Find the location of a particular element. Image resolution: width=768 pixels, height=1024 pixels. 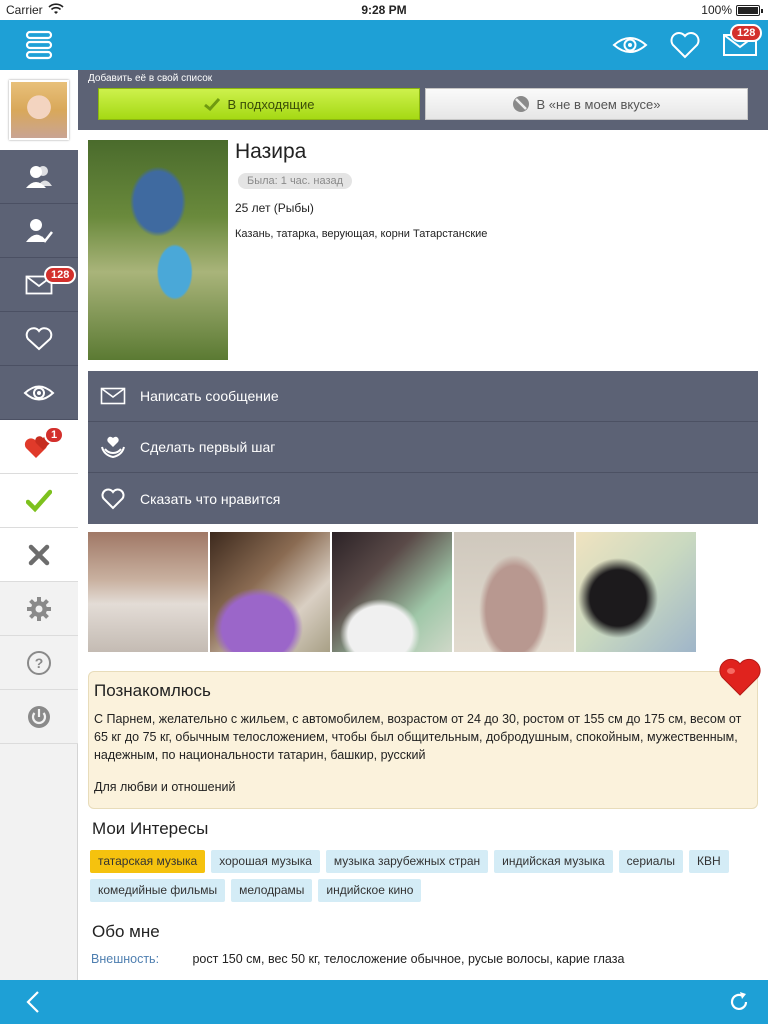

interest-tag: мелодрамы is located at coordinates (272, 890).